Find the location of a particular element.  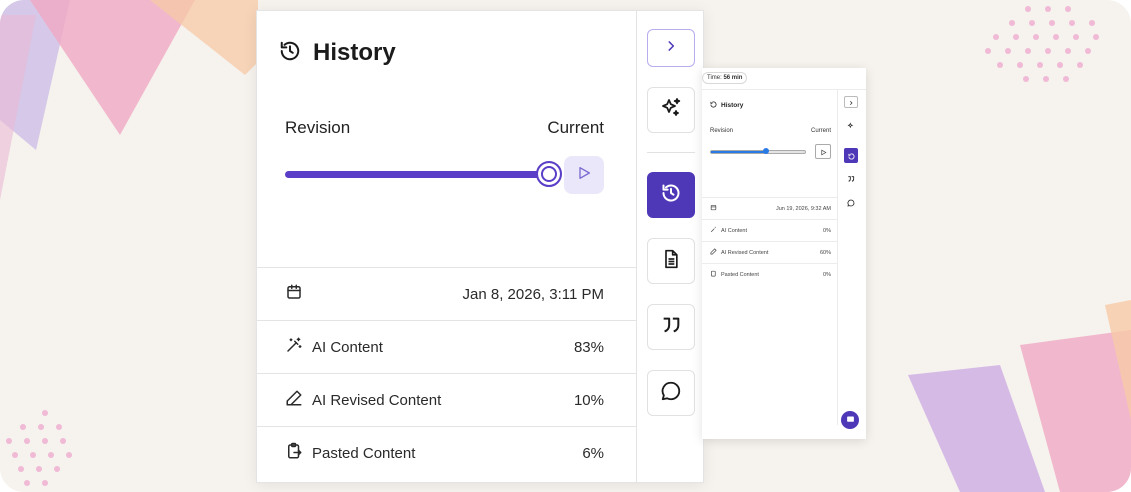

stat-row-ai-revised: AI Revised Content 60% is located at coordinates (769, 252).